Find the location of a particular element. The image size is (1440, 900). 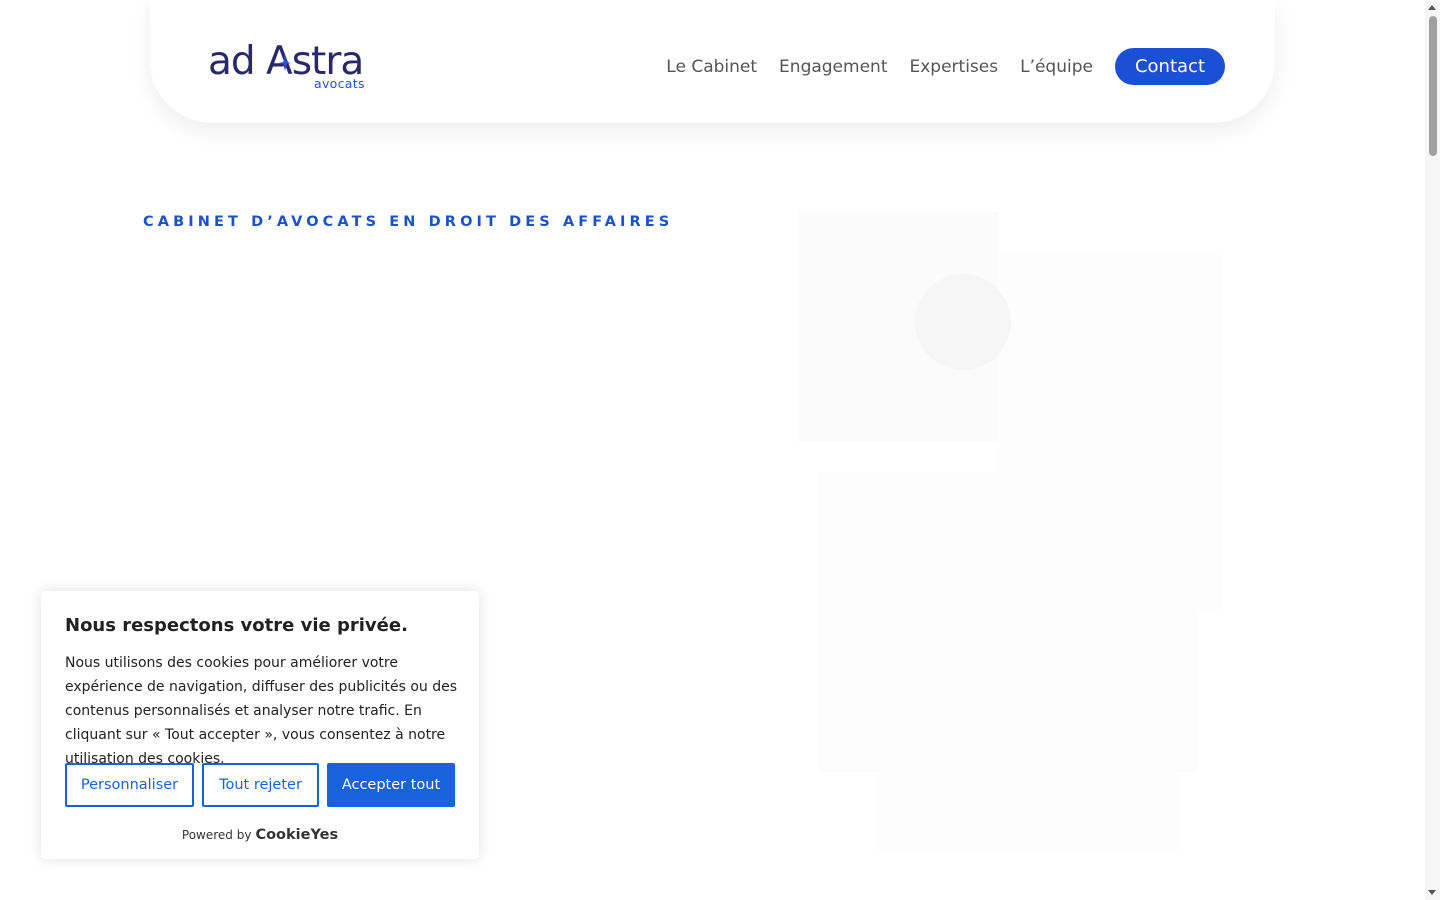

powered-by: Powered by CookieYes is located at coordinates (260, 835).